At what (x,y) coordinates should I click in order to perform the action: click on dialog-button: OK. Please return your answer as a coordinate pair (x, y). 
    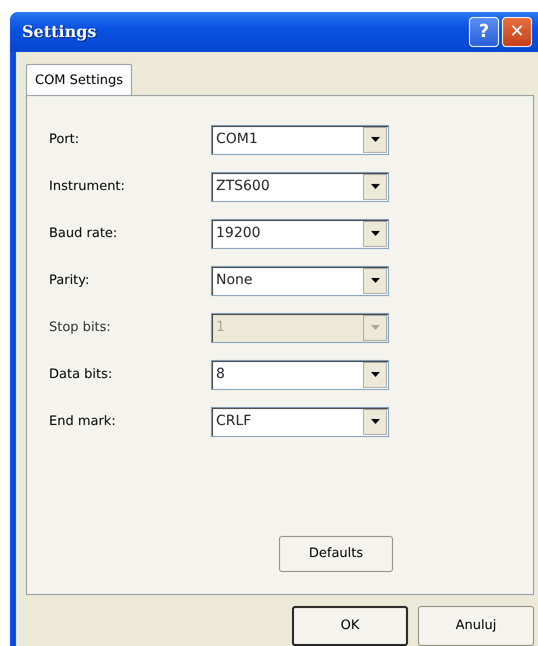
    Looking at the image, I should click on (350, 626).